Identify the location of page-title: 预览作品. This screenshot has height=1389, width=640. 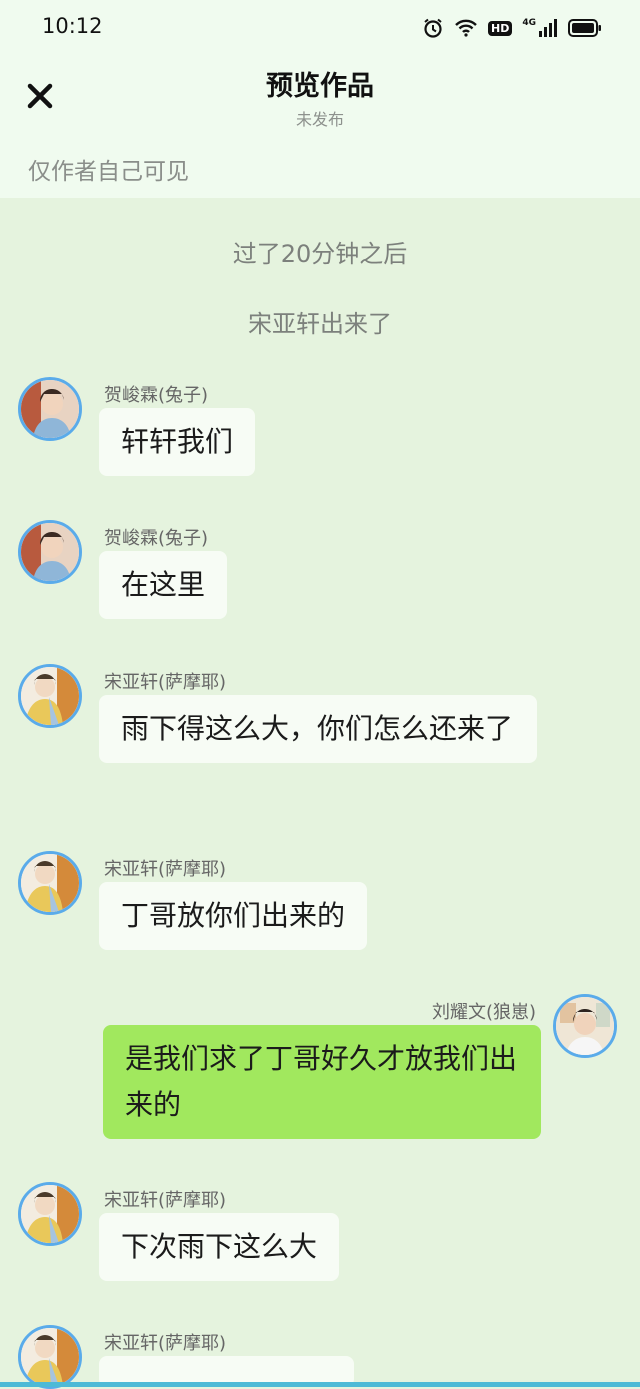
(320, 86).